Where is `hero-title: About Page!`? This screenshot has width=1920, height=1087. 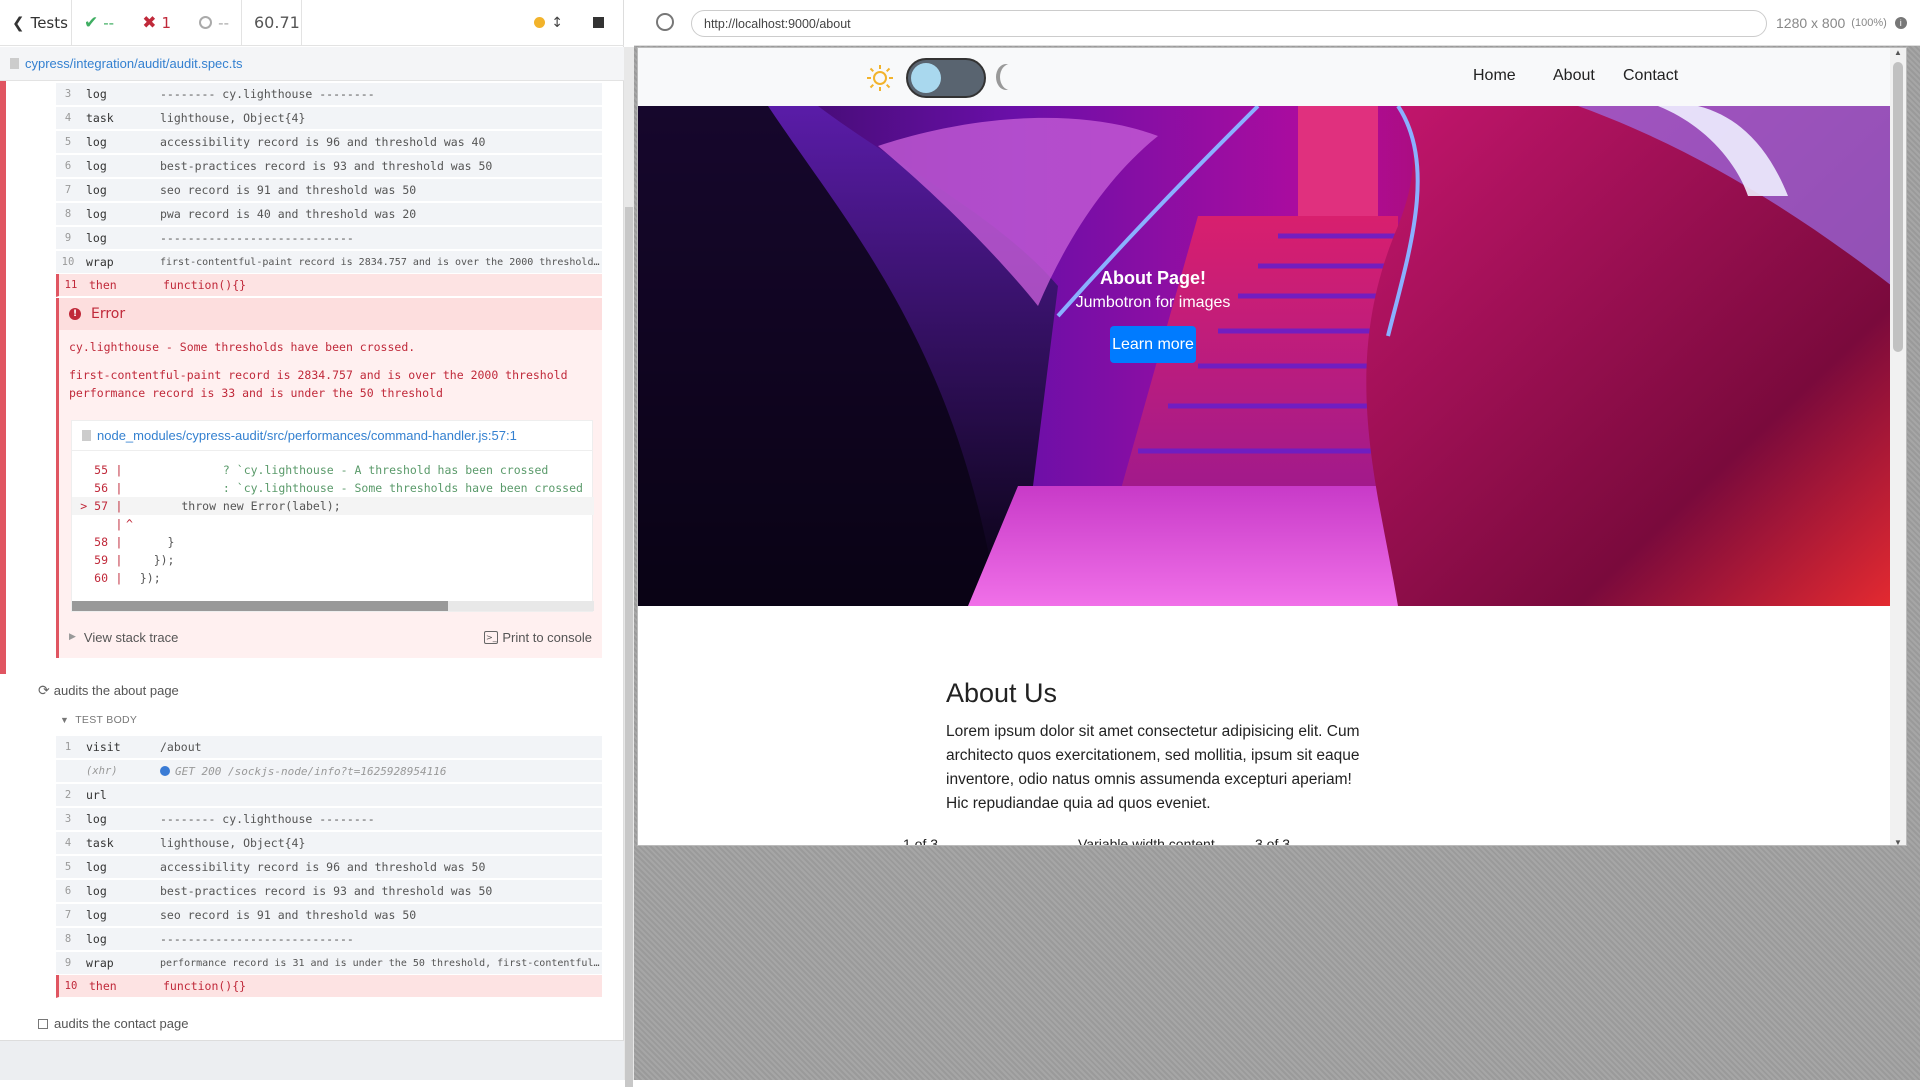 hero-title: About Page! is located at coordinates (1153, 278).